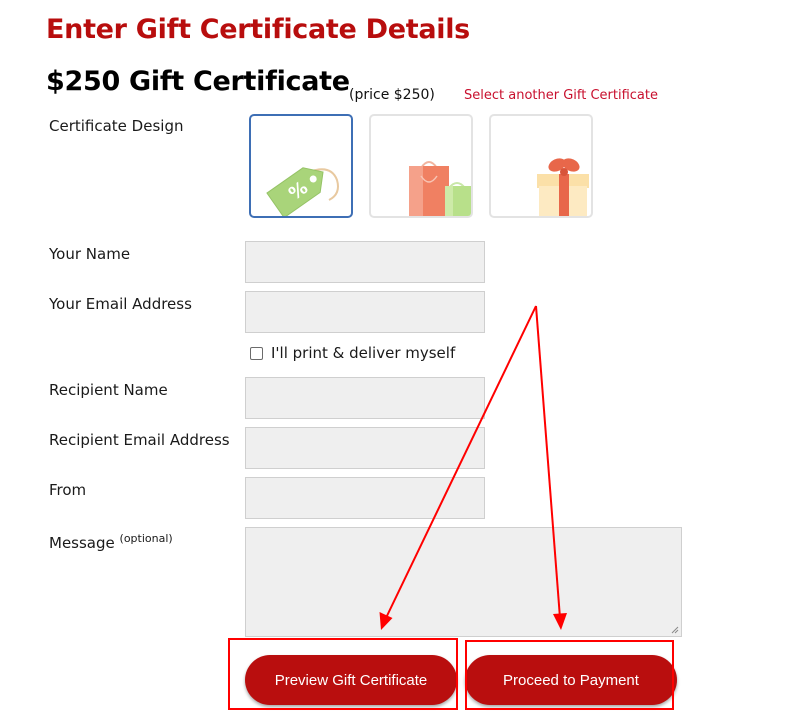 This screenshot has width=793, height=725. I want to click on print-myself-label: I'll print & deliver myself, so click(363, 353).